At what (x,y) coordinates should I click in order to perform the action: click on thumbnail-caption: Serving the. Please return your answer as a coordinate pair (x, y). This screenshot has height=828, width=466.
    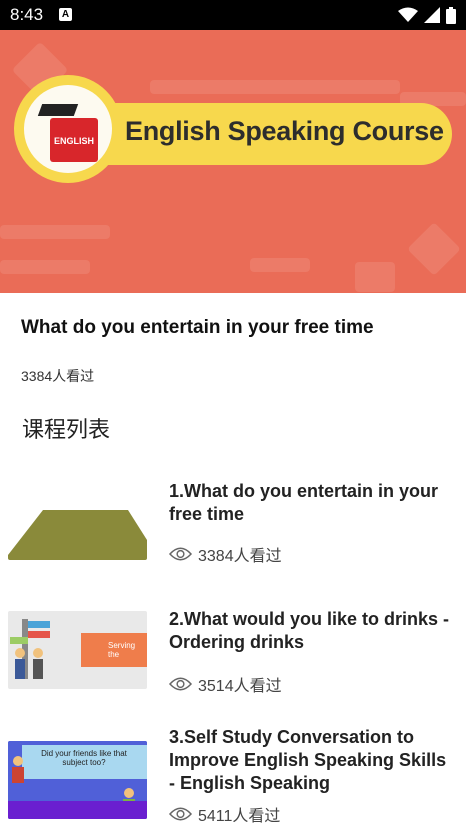
    Looking at the image, I should click on (122, 650).